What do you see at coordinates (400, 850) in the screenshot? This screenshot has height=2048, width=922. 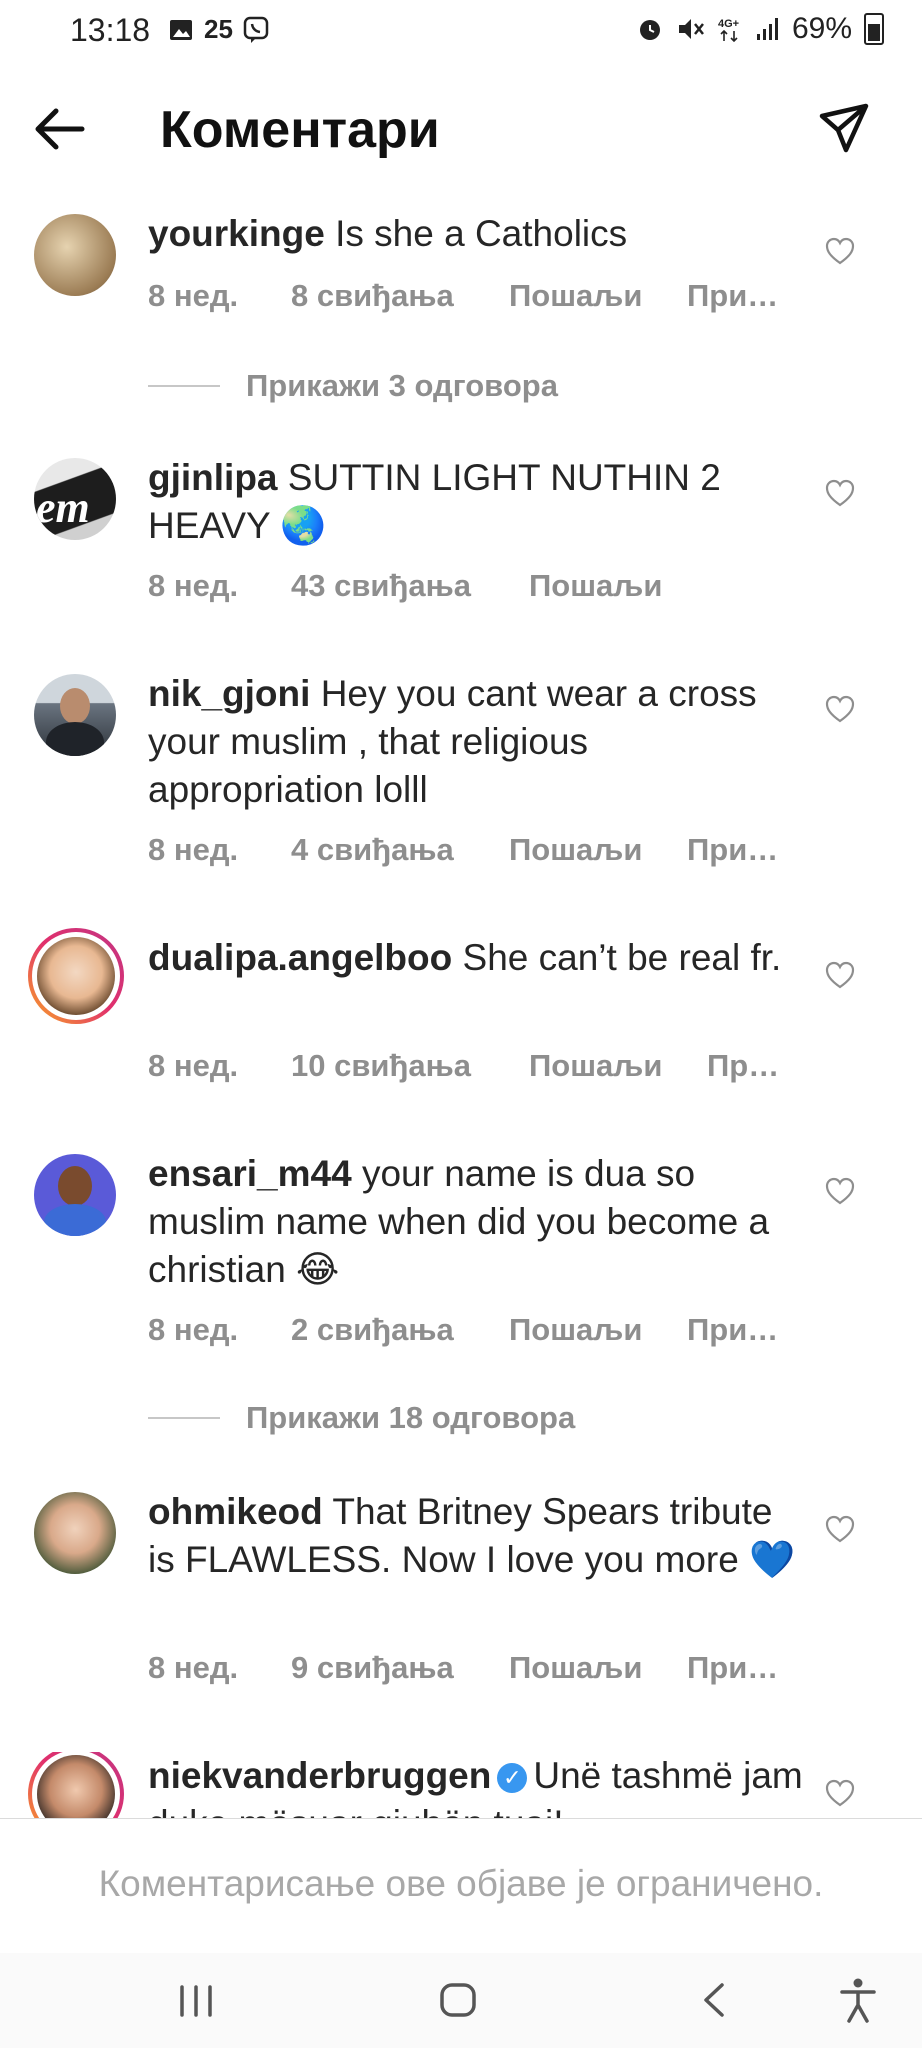 I see `comment-likes: 4 свиђања` at bounding box center [400, 850].